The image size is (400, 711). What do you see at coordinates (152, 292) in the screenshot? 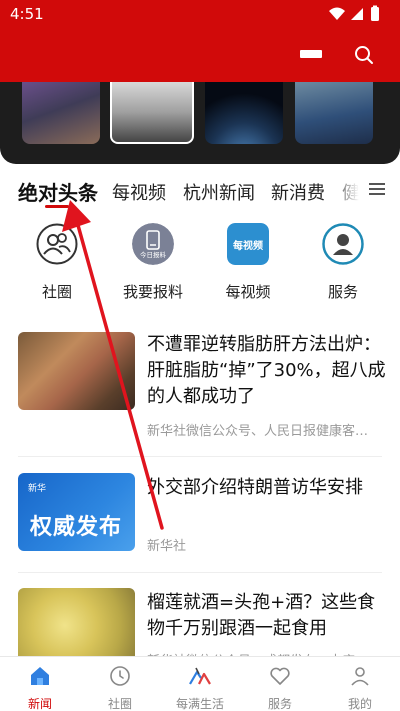
I see `quick-link-label: 我要报料` at bounding box center [152, 292].